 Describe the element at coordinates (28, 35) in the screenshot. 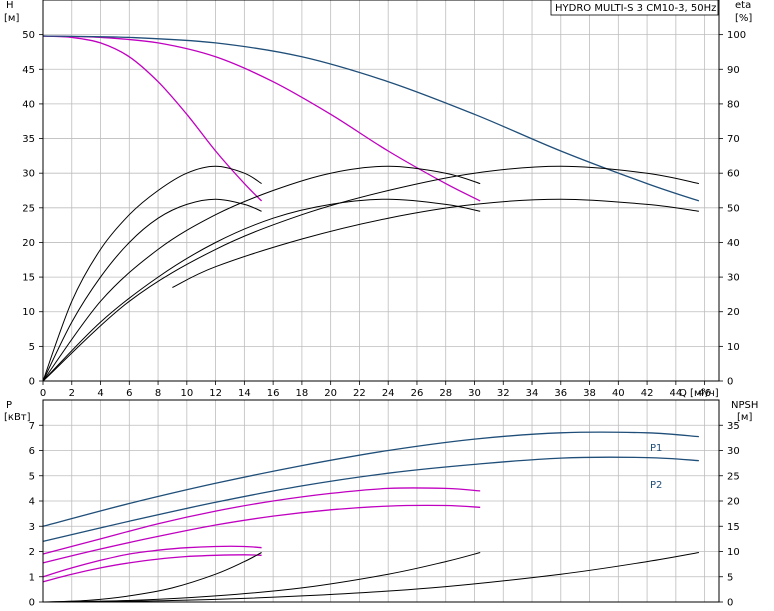

I see `y-tick-label-left: 50` at that location.